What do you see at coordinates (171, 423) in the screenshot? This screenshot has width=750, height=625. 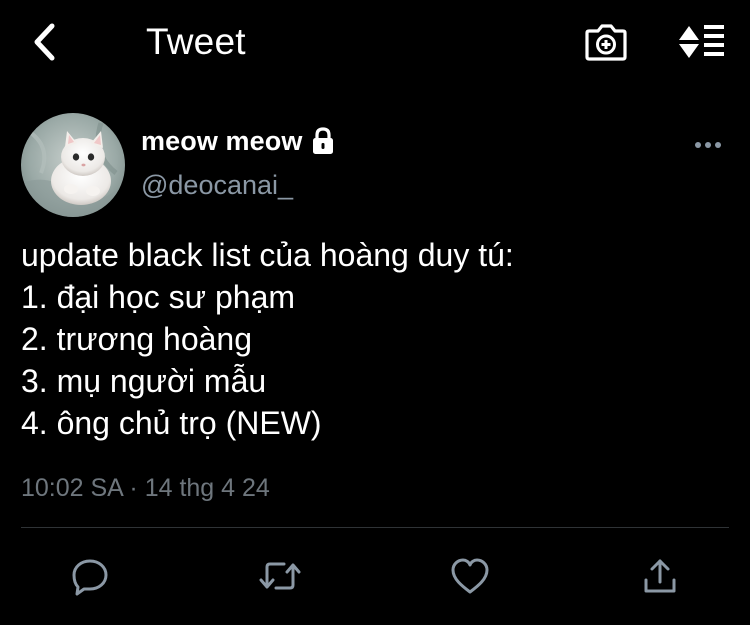 I see `tweet-text-line: 4. ông chủ trọ (NEW)` at bounding box center [171, 423].